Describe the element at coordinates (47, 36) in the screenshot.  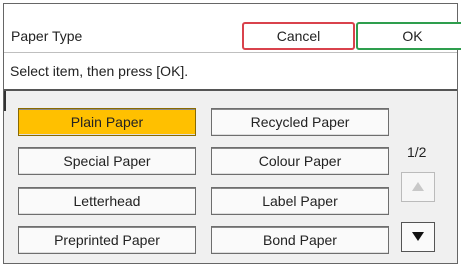
I see `page-title: Paper Type` at that location.